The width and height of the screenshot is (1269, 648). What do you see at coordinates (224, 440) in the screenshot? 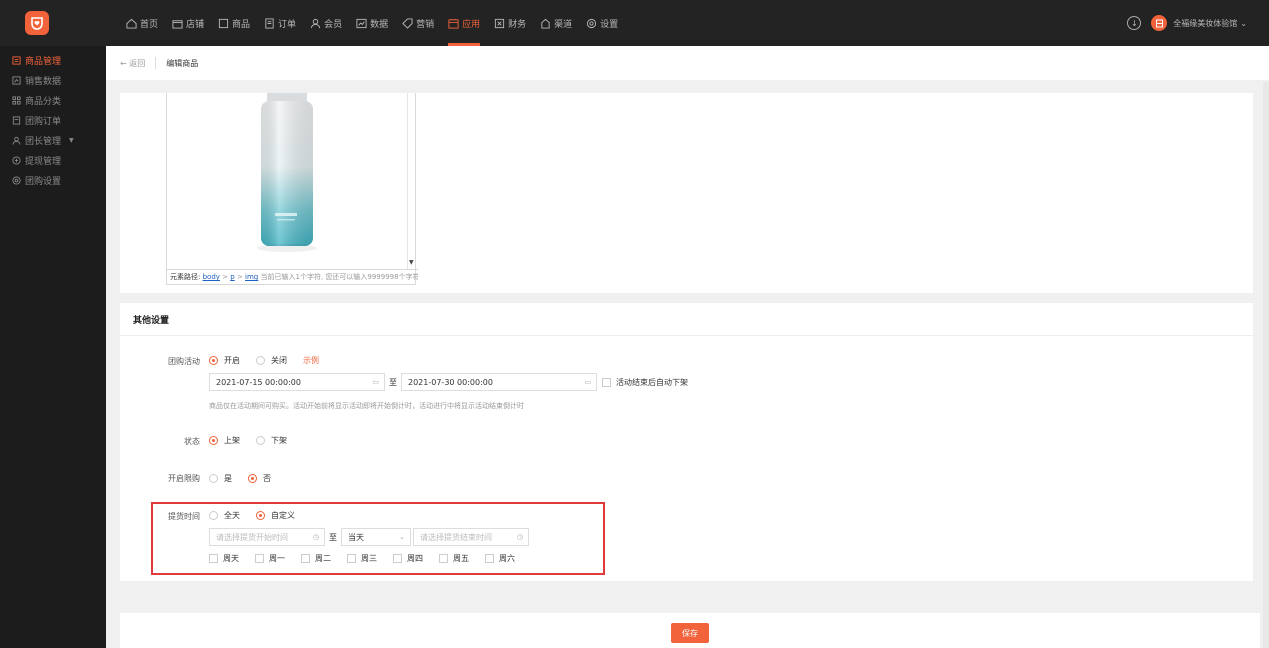
I see `status-on-radio: 上架` at bounding box center [224, 440].